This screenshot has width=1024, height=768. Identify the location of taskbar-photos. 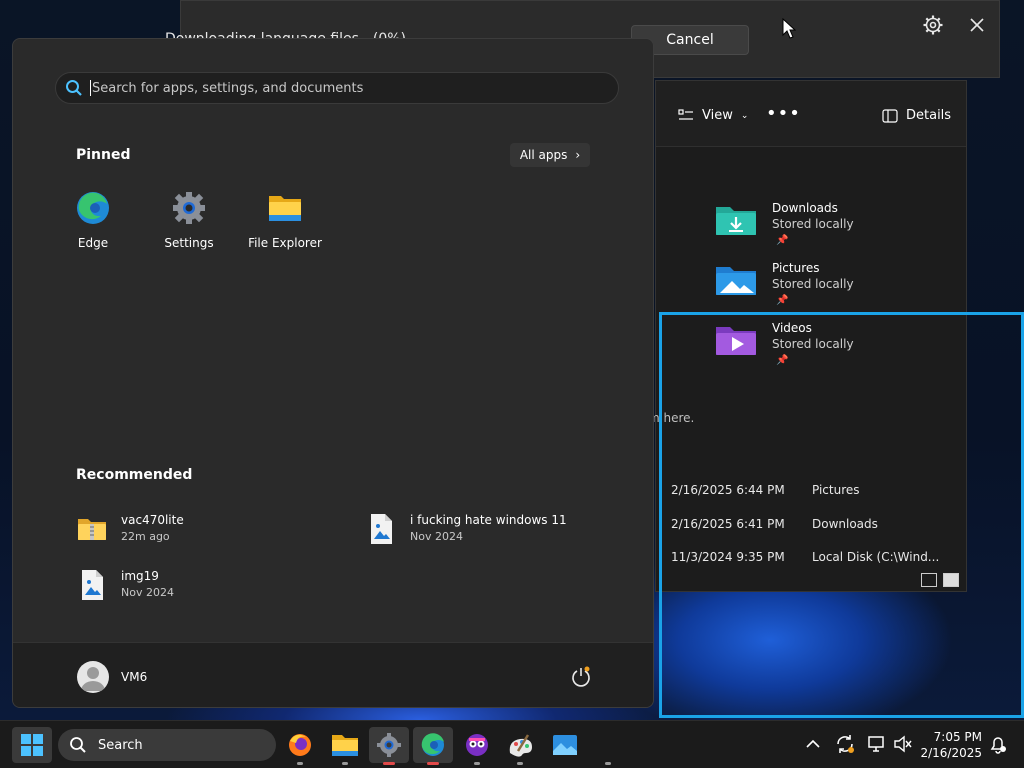
(578, 746).